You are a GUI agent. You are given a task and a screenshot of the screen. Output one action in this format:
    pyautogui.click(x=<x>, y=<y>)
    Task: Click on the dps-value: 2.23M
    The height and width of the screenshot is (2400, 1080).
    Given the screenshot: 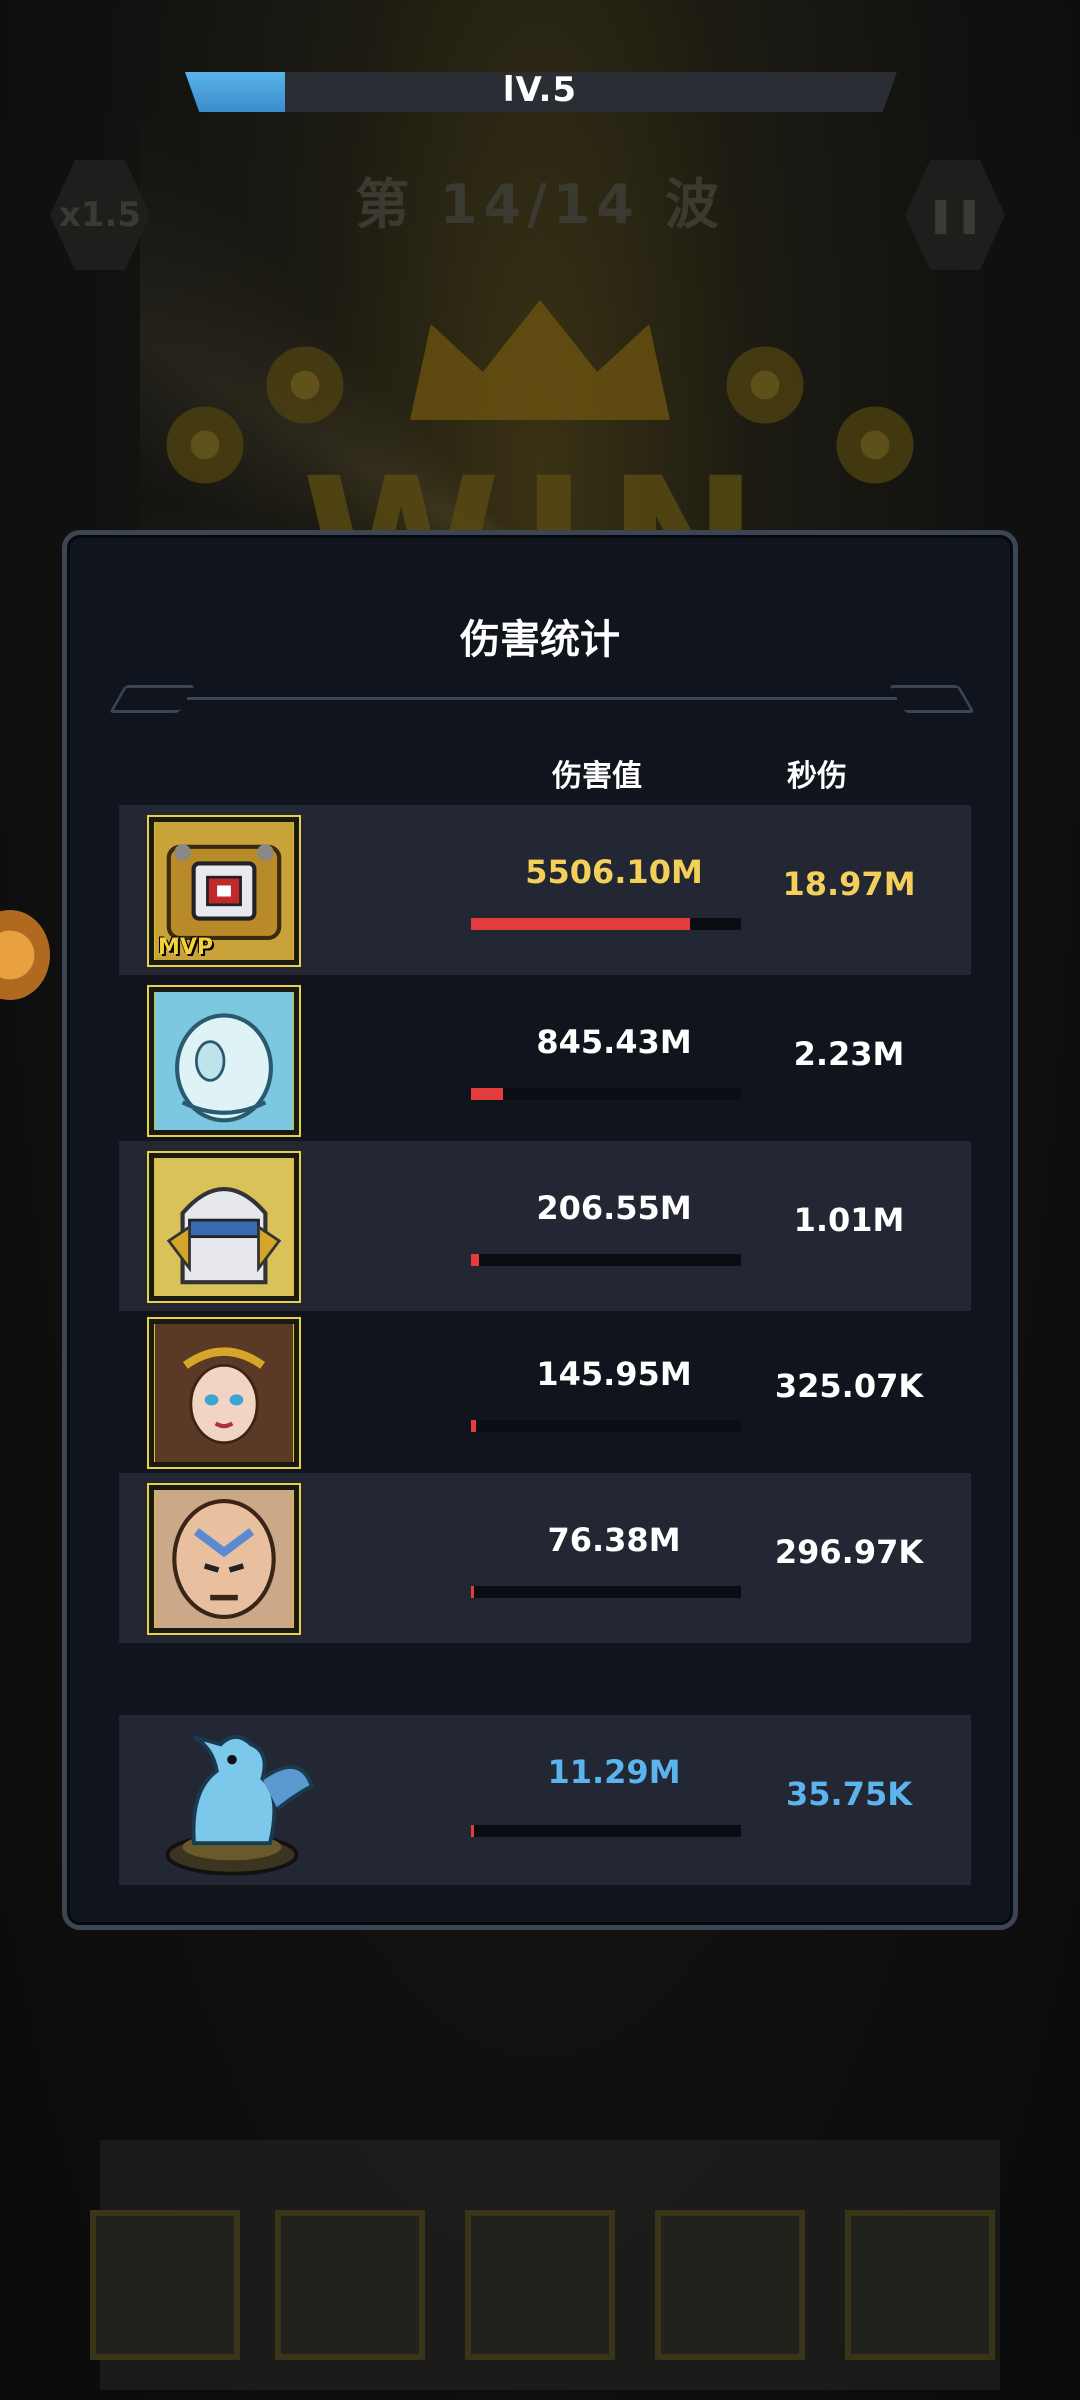 What is the action you would take?
    pyautogui.click(x=849, y=1054)
    